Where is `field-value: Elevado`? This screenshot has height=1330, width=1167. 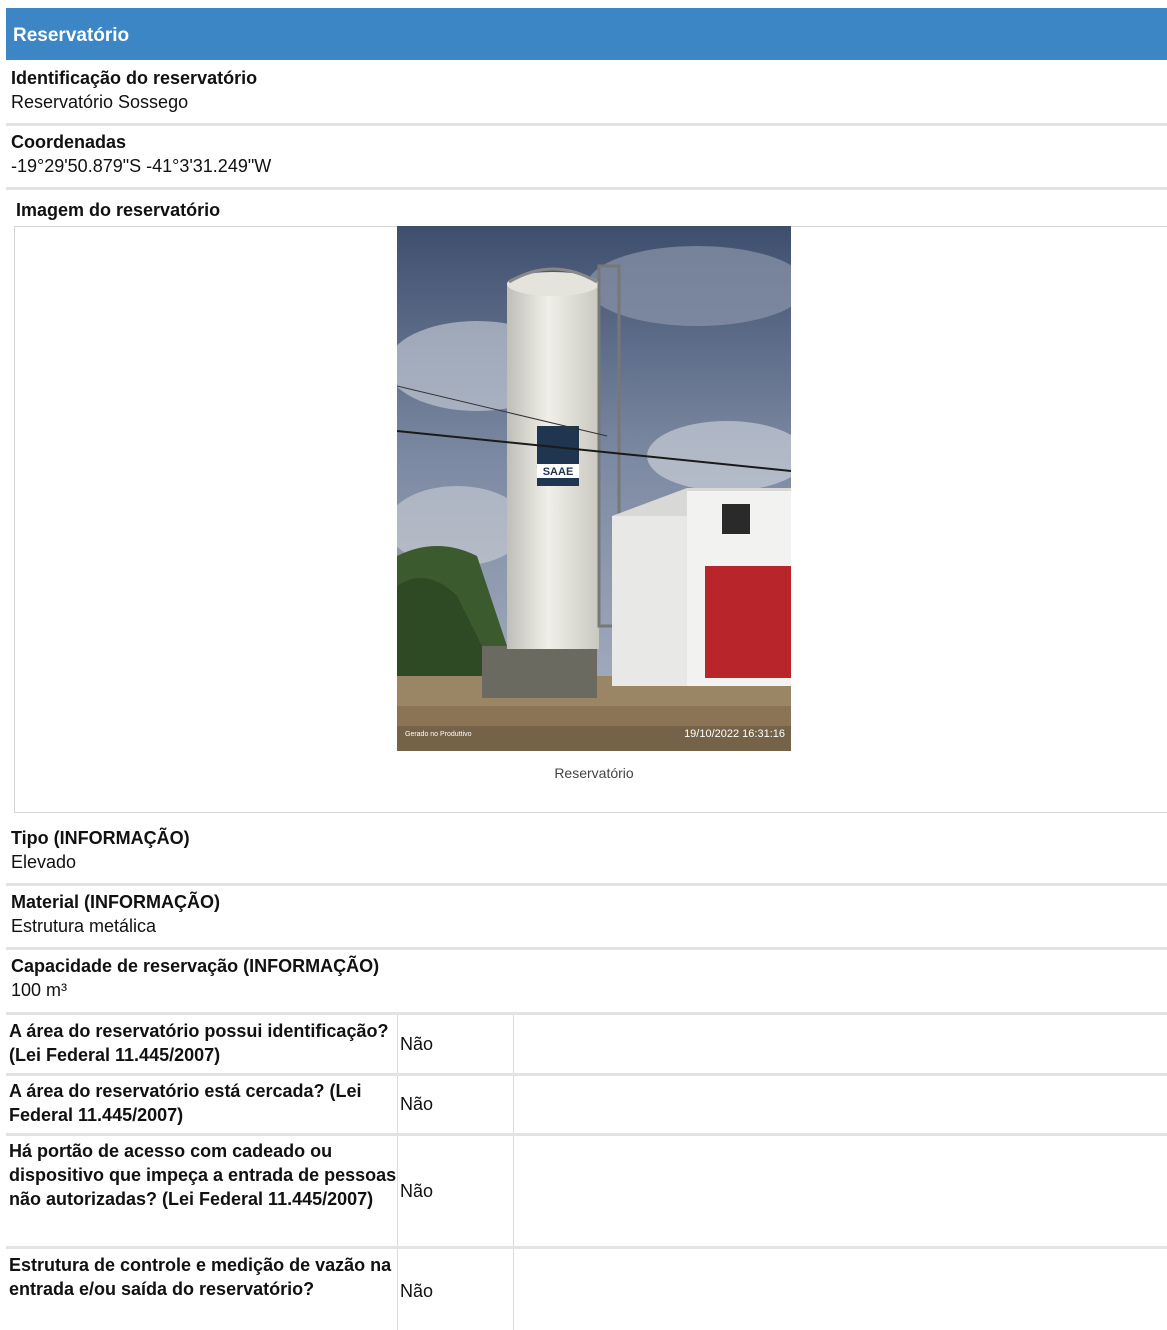 field-value: Elevado is located at coordinates (44, 862).